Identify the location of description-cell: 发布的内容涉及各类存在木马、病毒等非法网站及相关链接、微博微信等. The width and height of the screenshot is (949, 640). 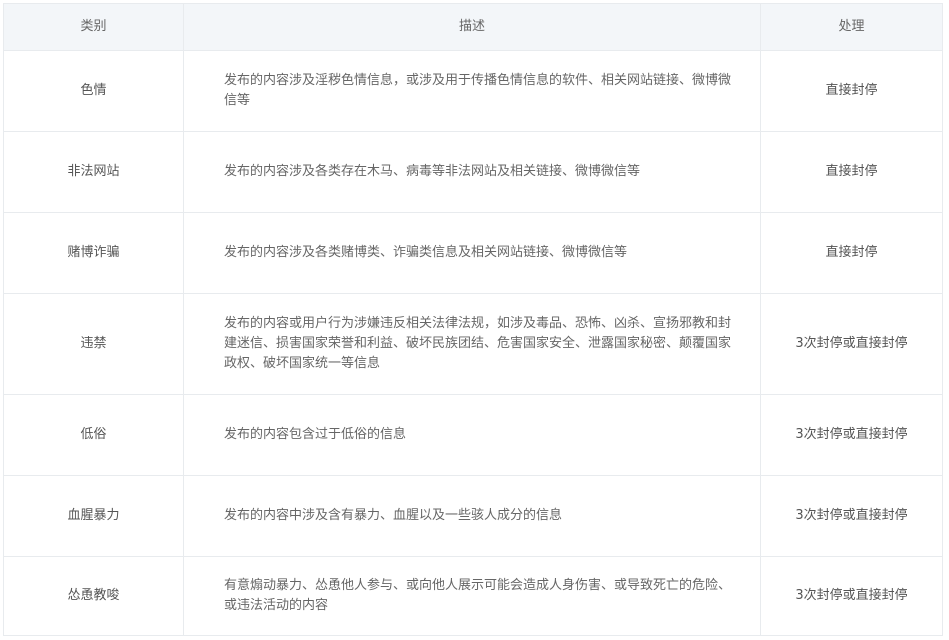
(472, 172).